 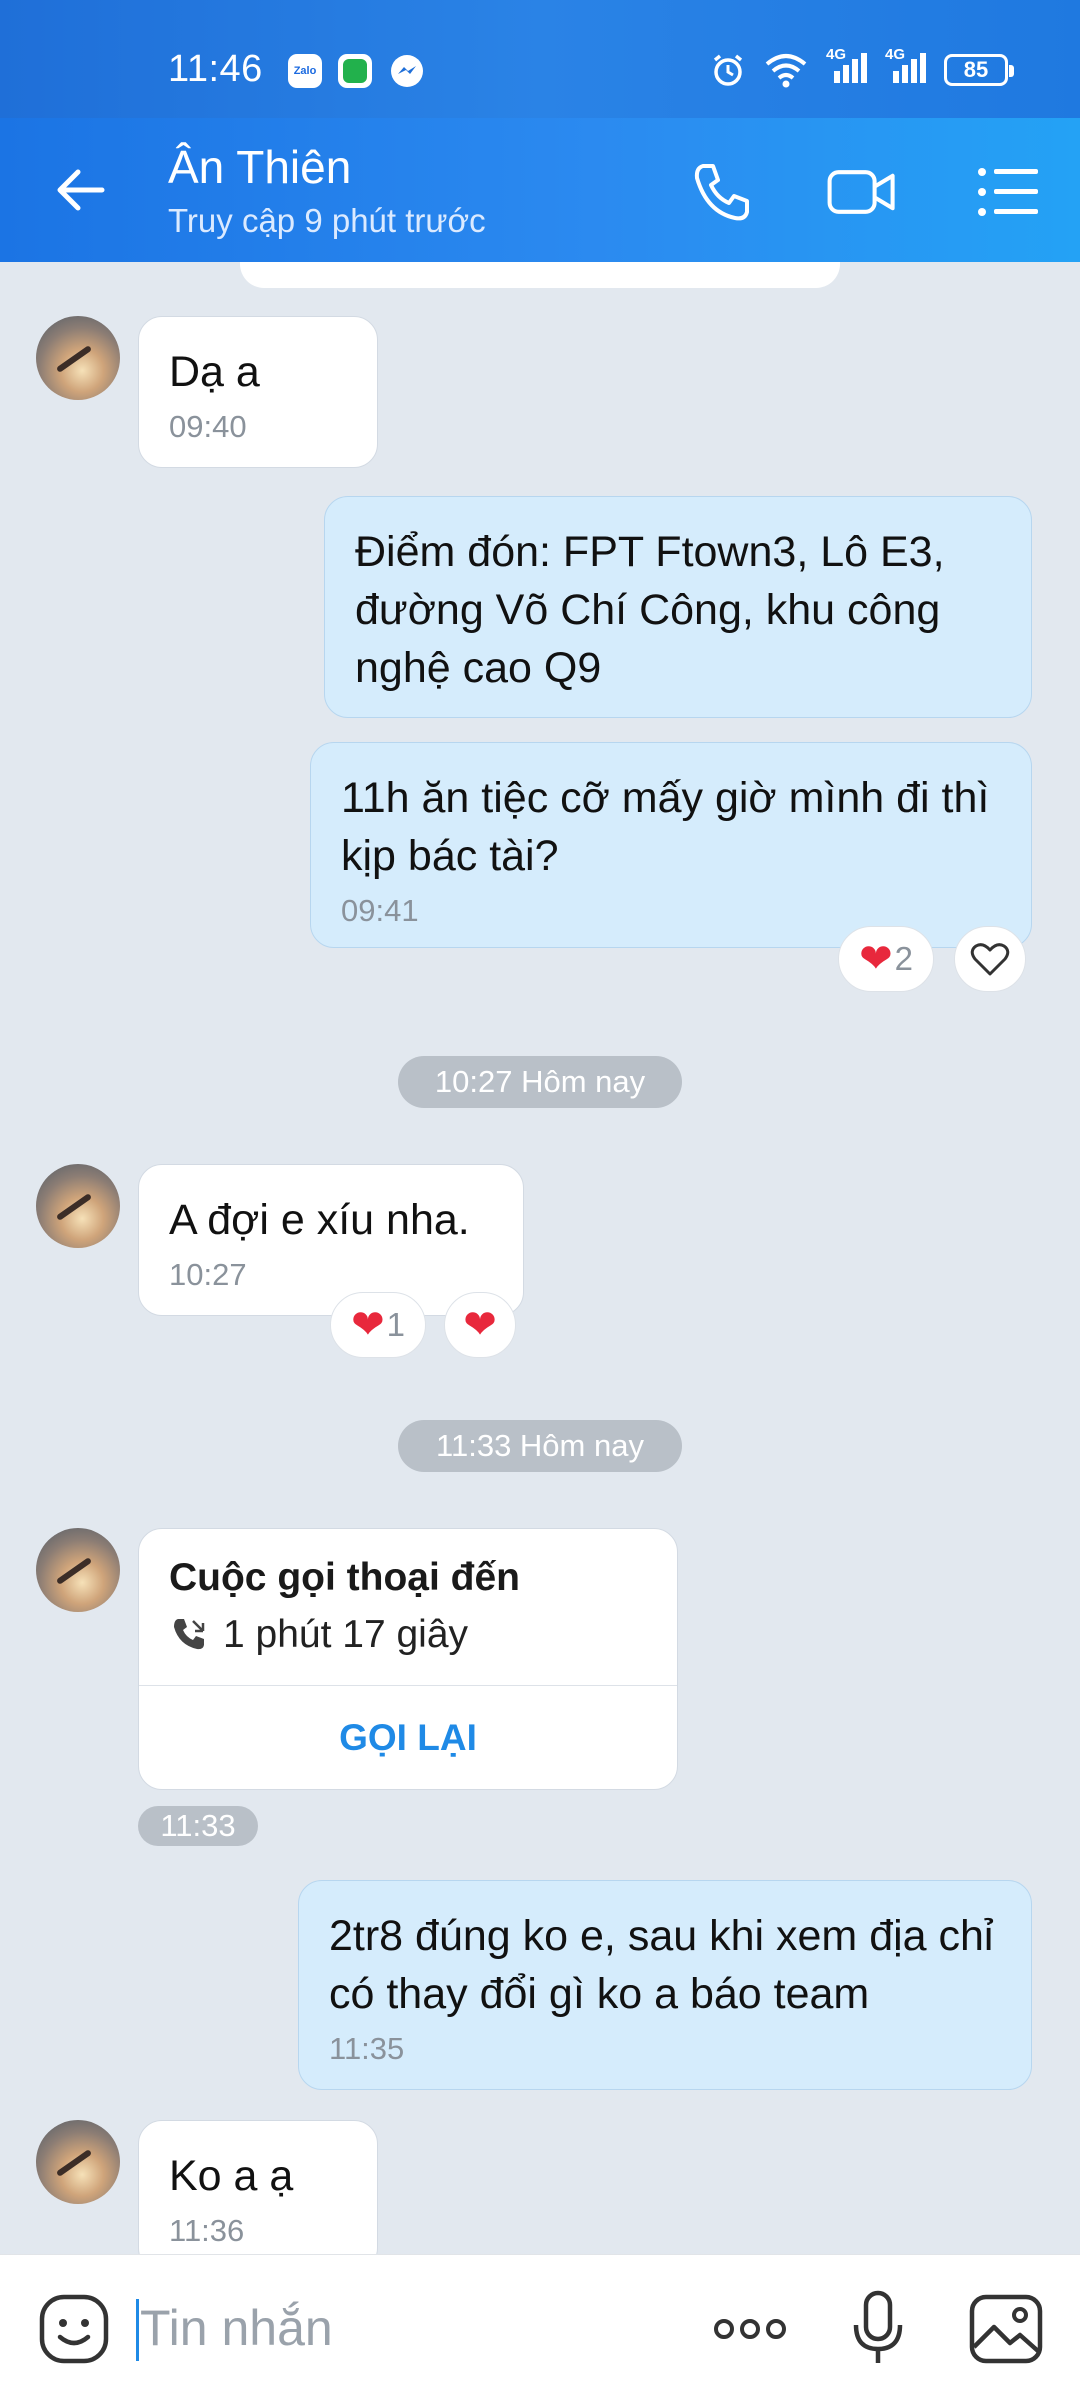 What do you see at coordinates (1008, 192) in the screenshot?
I see `menu-list-icon` at bounding box center [1008, 192].